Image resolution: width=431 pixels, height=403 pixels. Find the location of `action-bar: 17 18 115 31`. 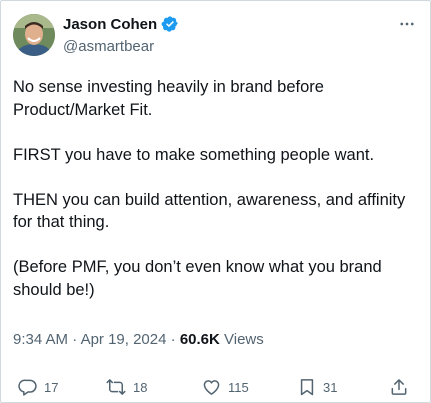

action-bar: 17 18 115 31 is located at coordinates (215, 387).